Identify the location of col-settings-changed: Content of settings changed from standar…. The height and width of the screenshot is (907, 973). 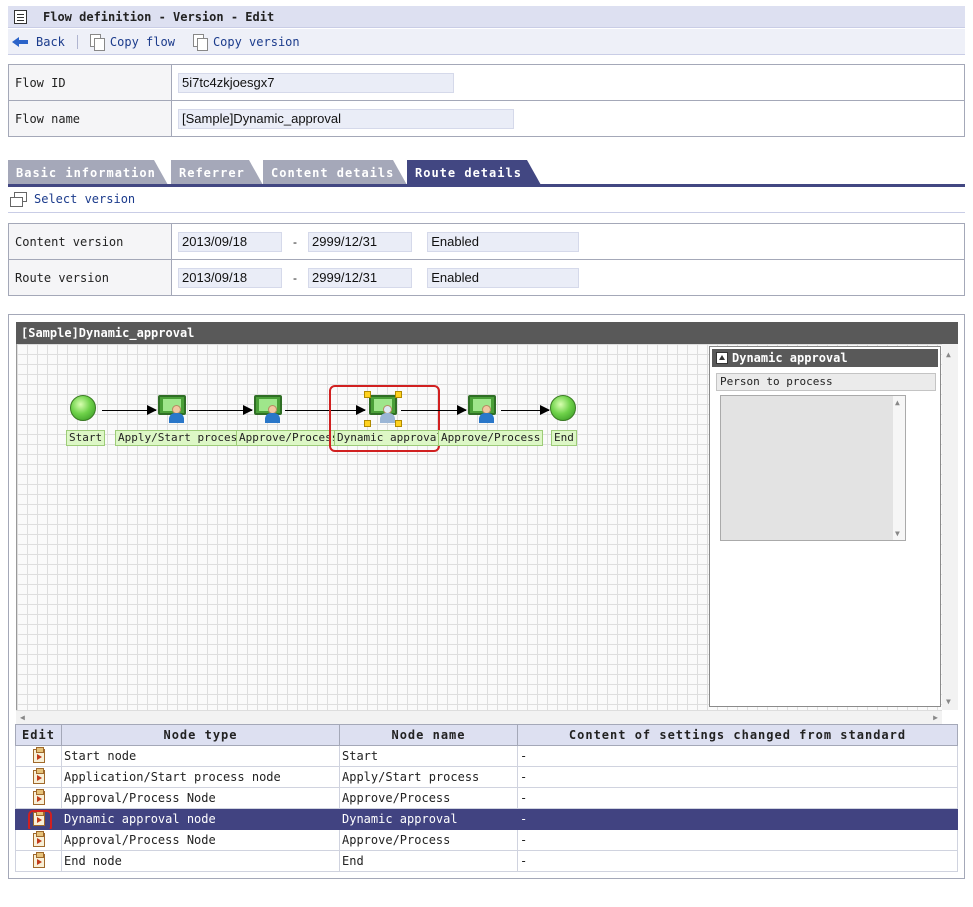
(737, 735).